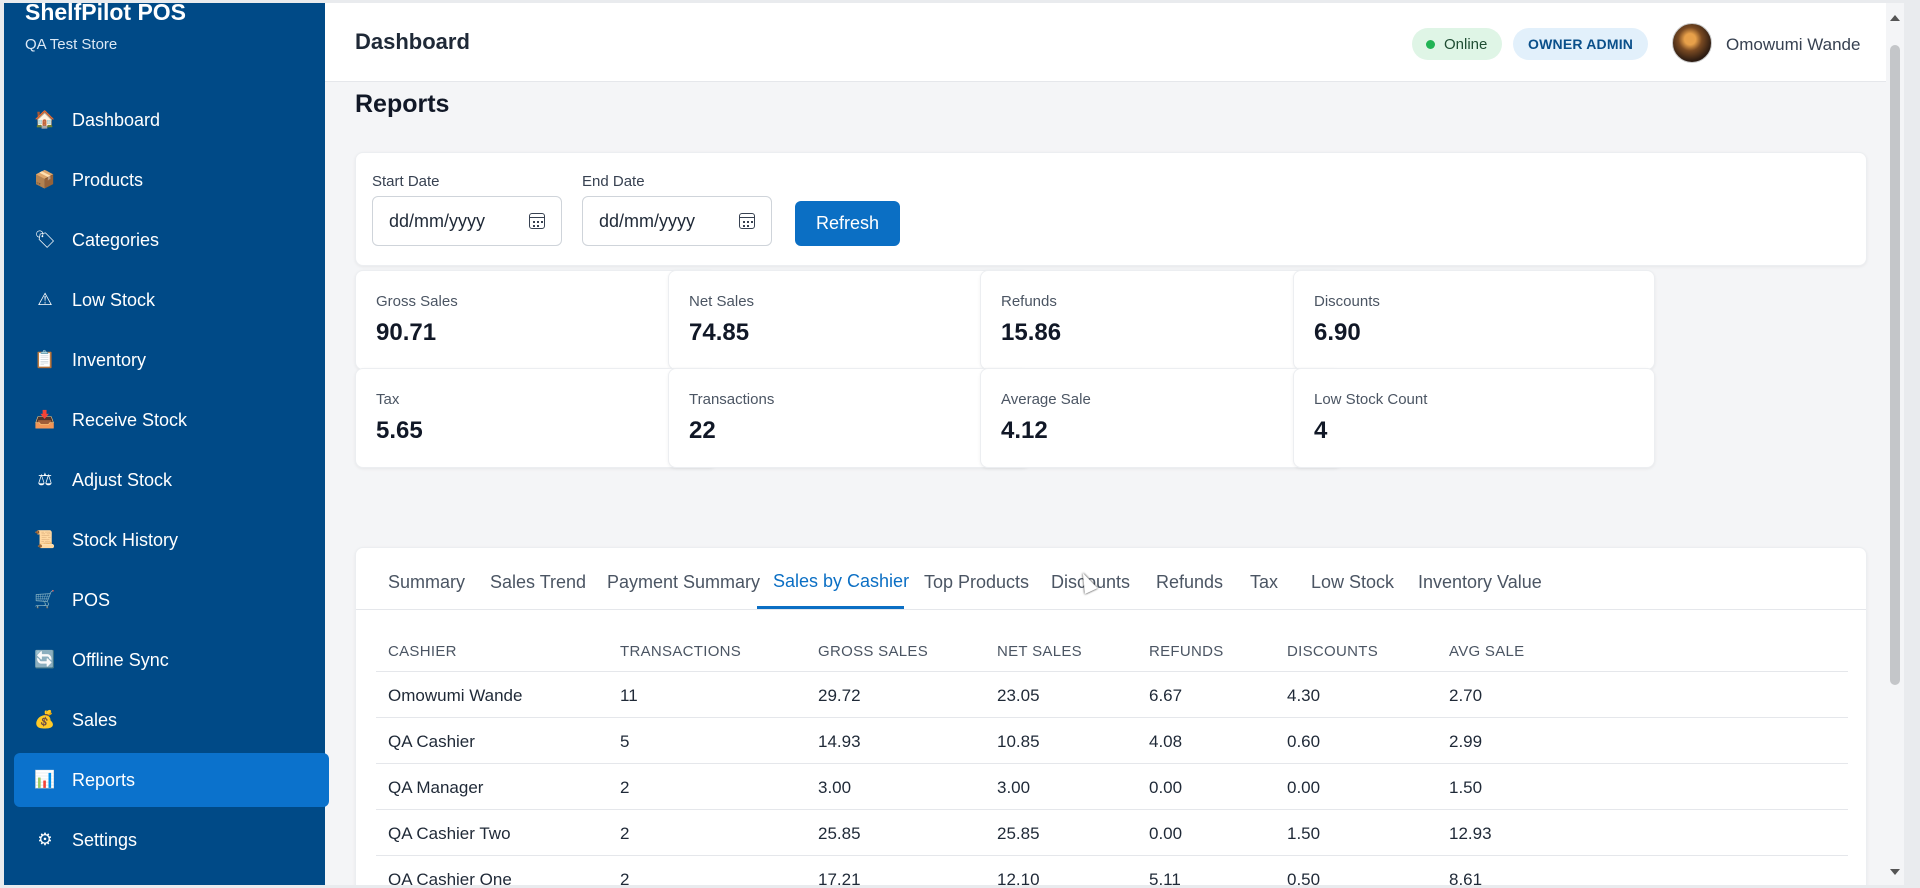 Image resolution: width=1920 pixels, height=888 pixels. Describe the element at coordinates (45, 779) in the screenshot. I see `bar-chart-icon: 📊` at that location.